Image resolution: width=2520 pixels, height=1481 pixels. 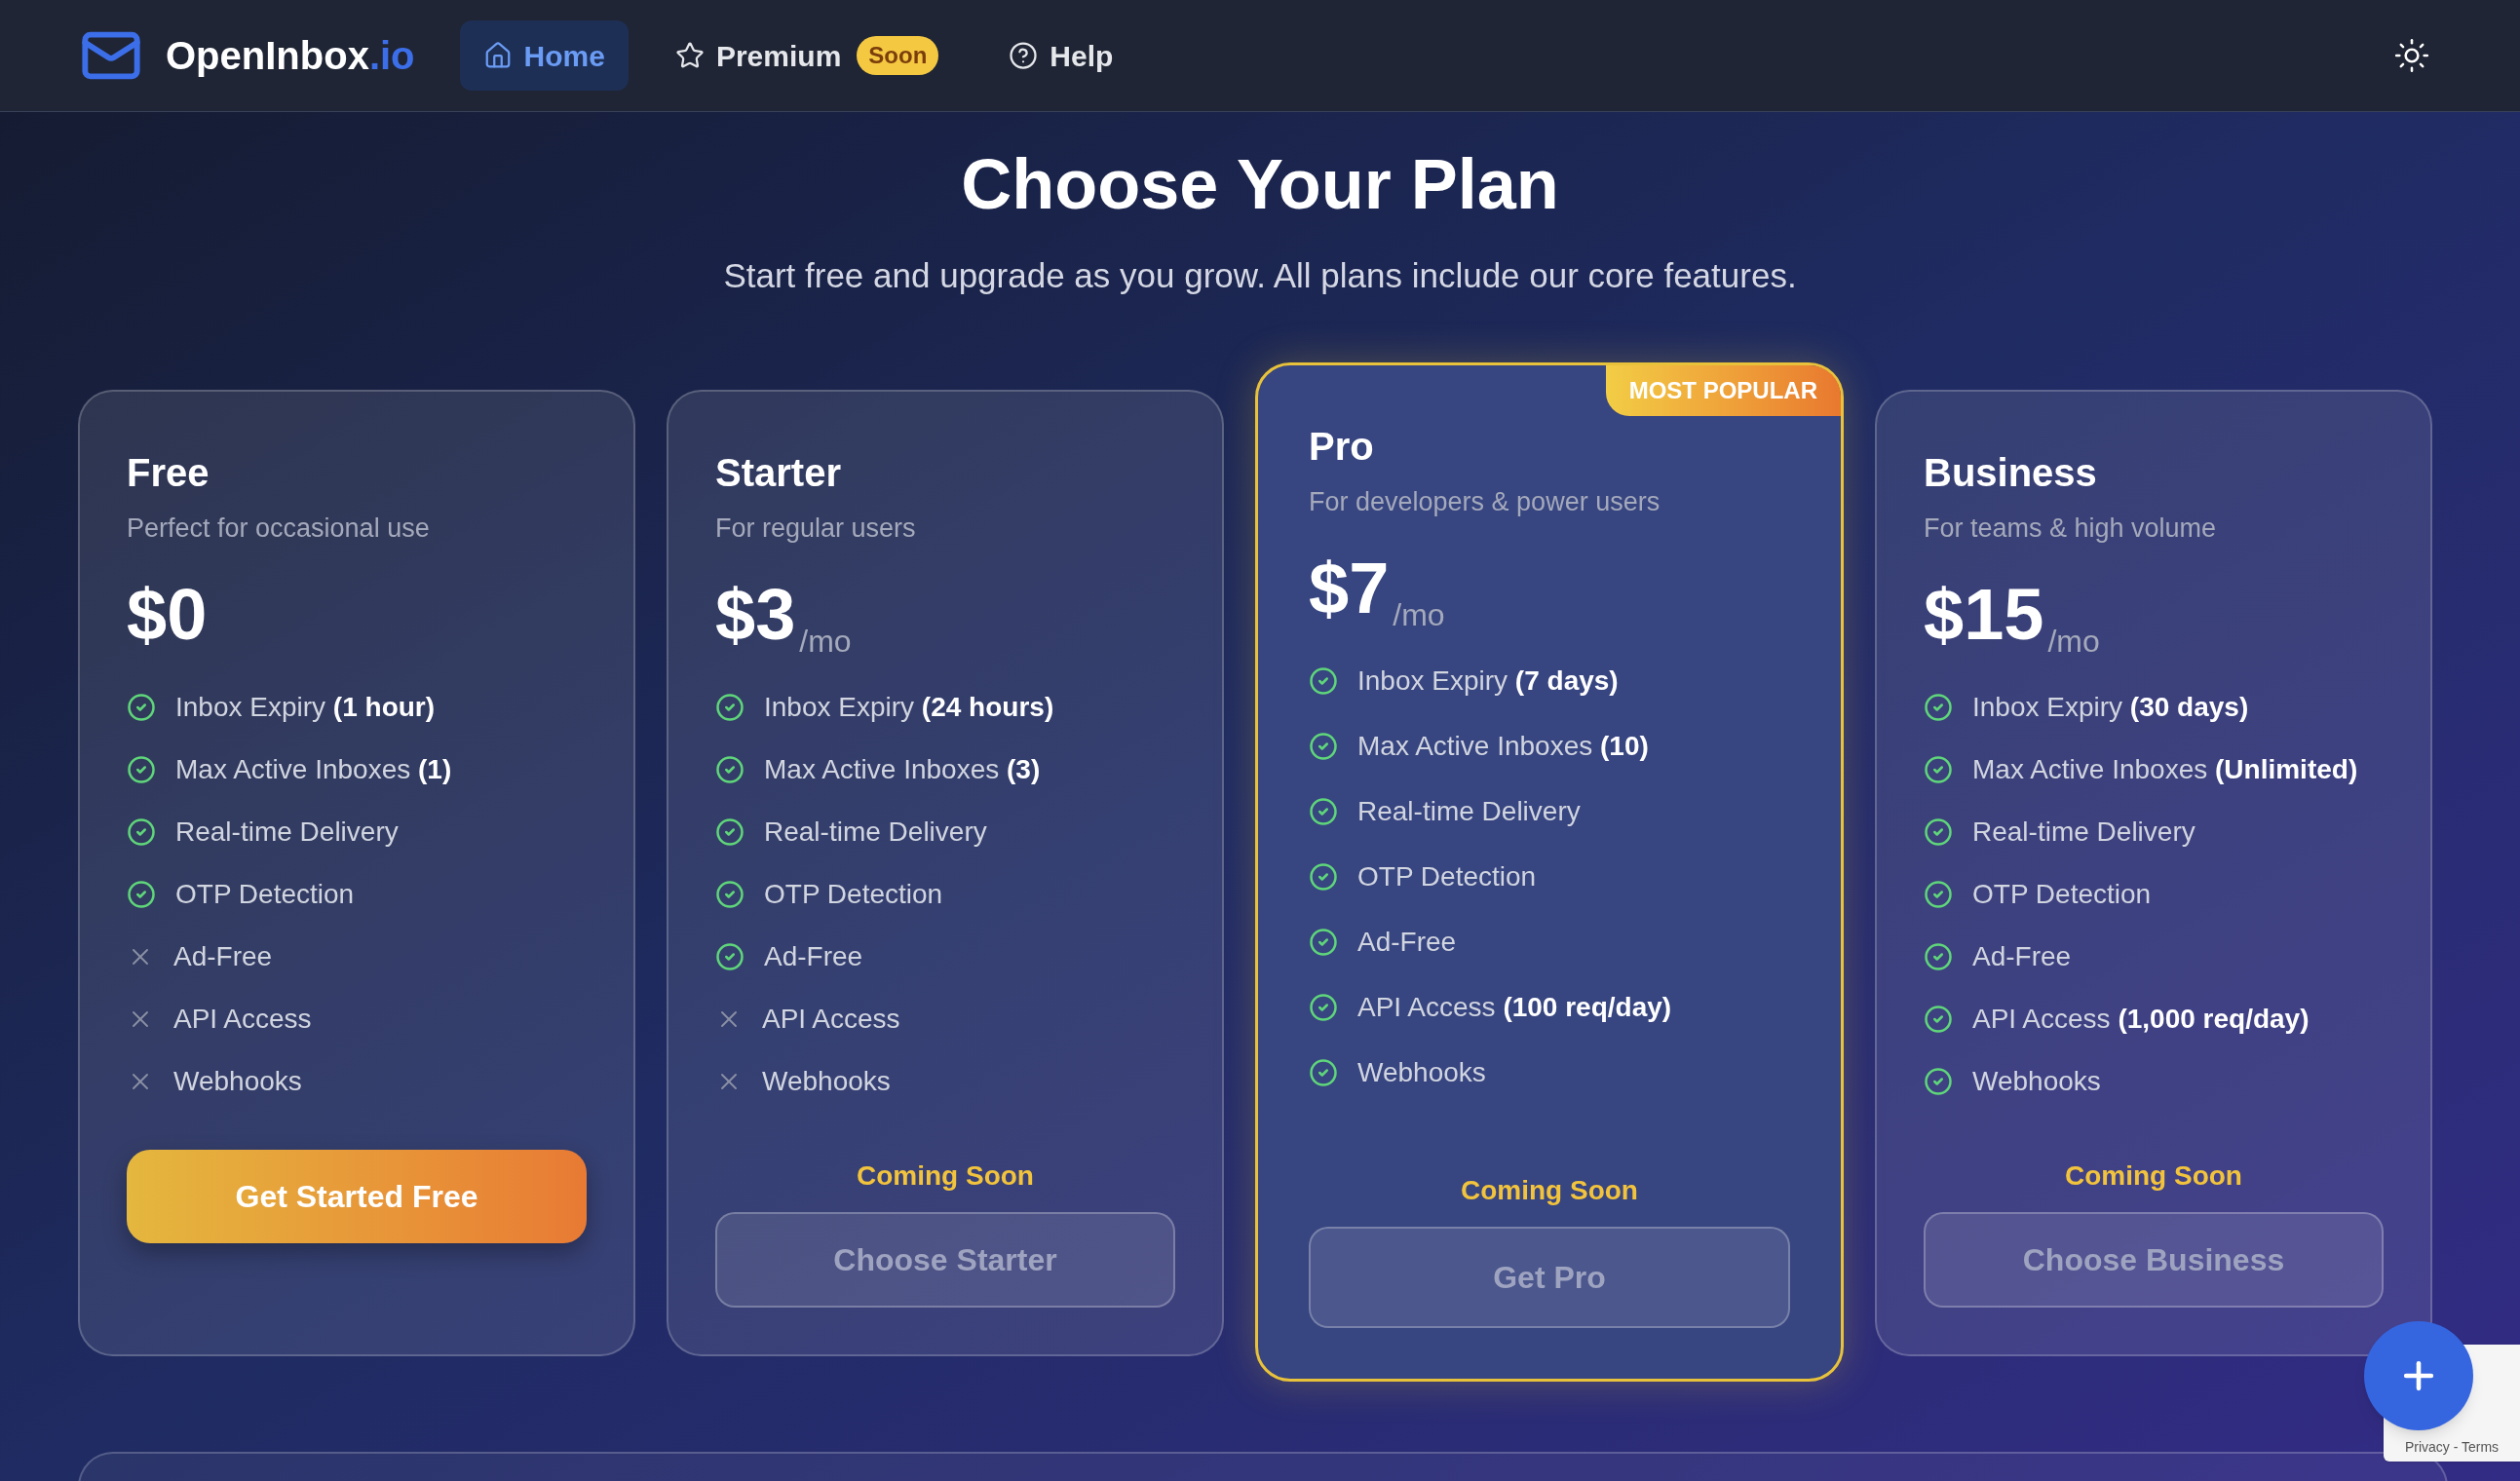 What do you see at coordinates (1260, 275) in the screenshot?
I see `page-subtitle: Start free and upgrade as you grow. All plans include our core features.` at bounding box center [1260, 275].